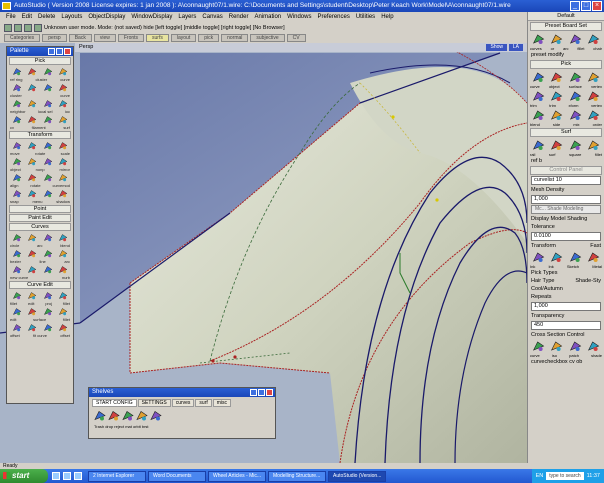 This screenshot has height=483, width=604. Describe the element at coordinates (496, 47) in the screenshot. I see `show-button: Show` at that location.